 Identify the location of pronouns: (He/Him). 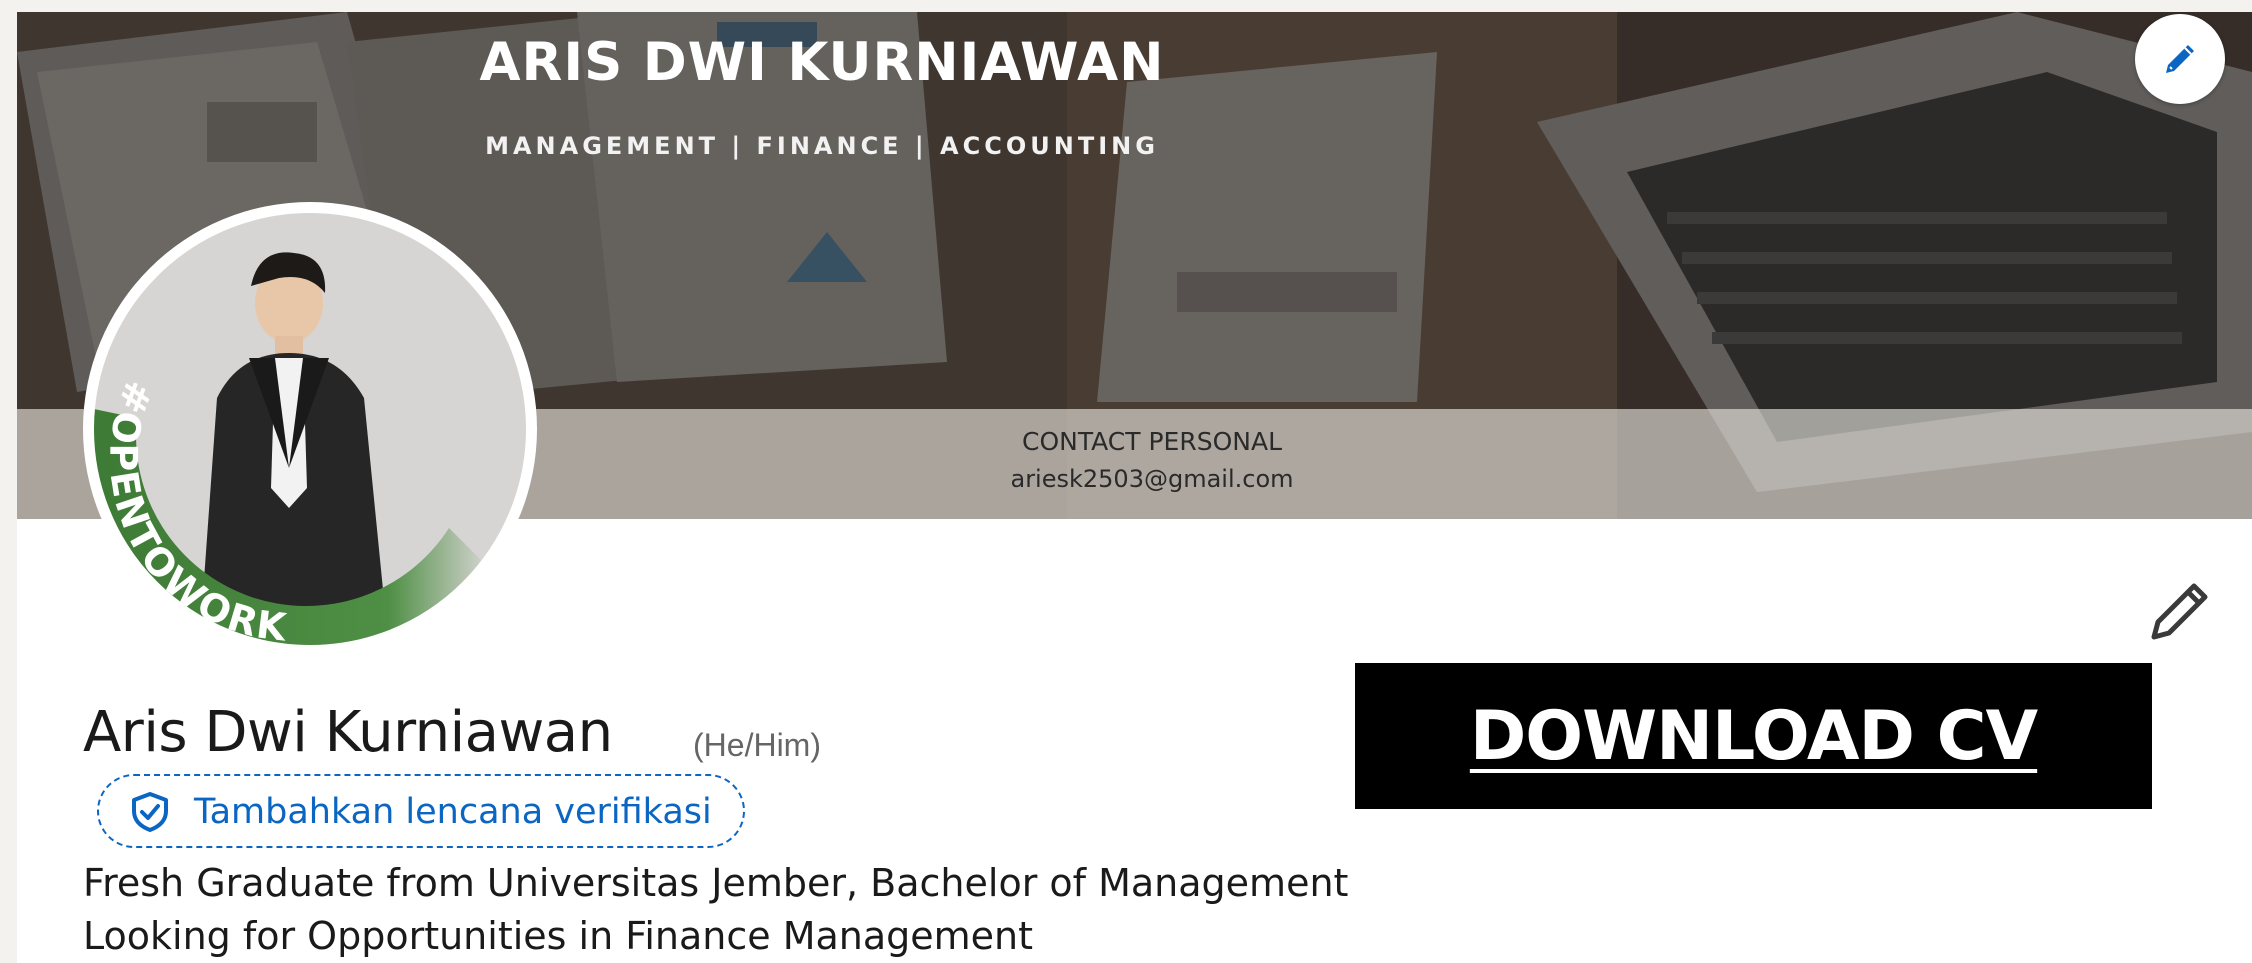
(757, 745).